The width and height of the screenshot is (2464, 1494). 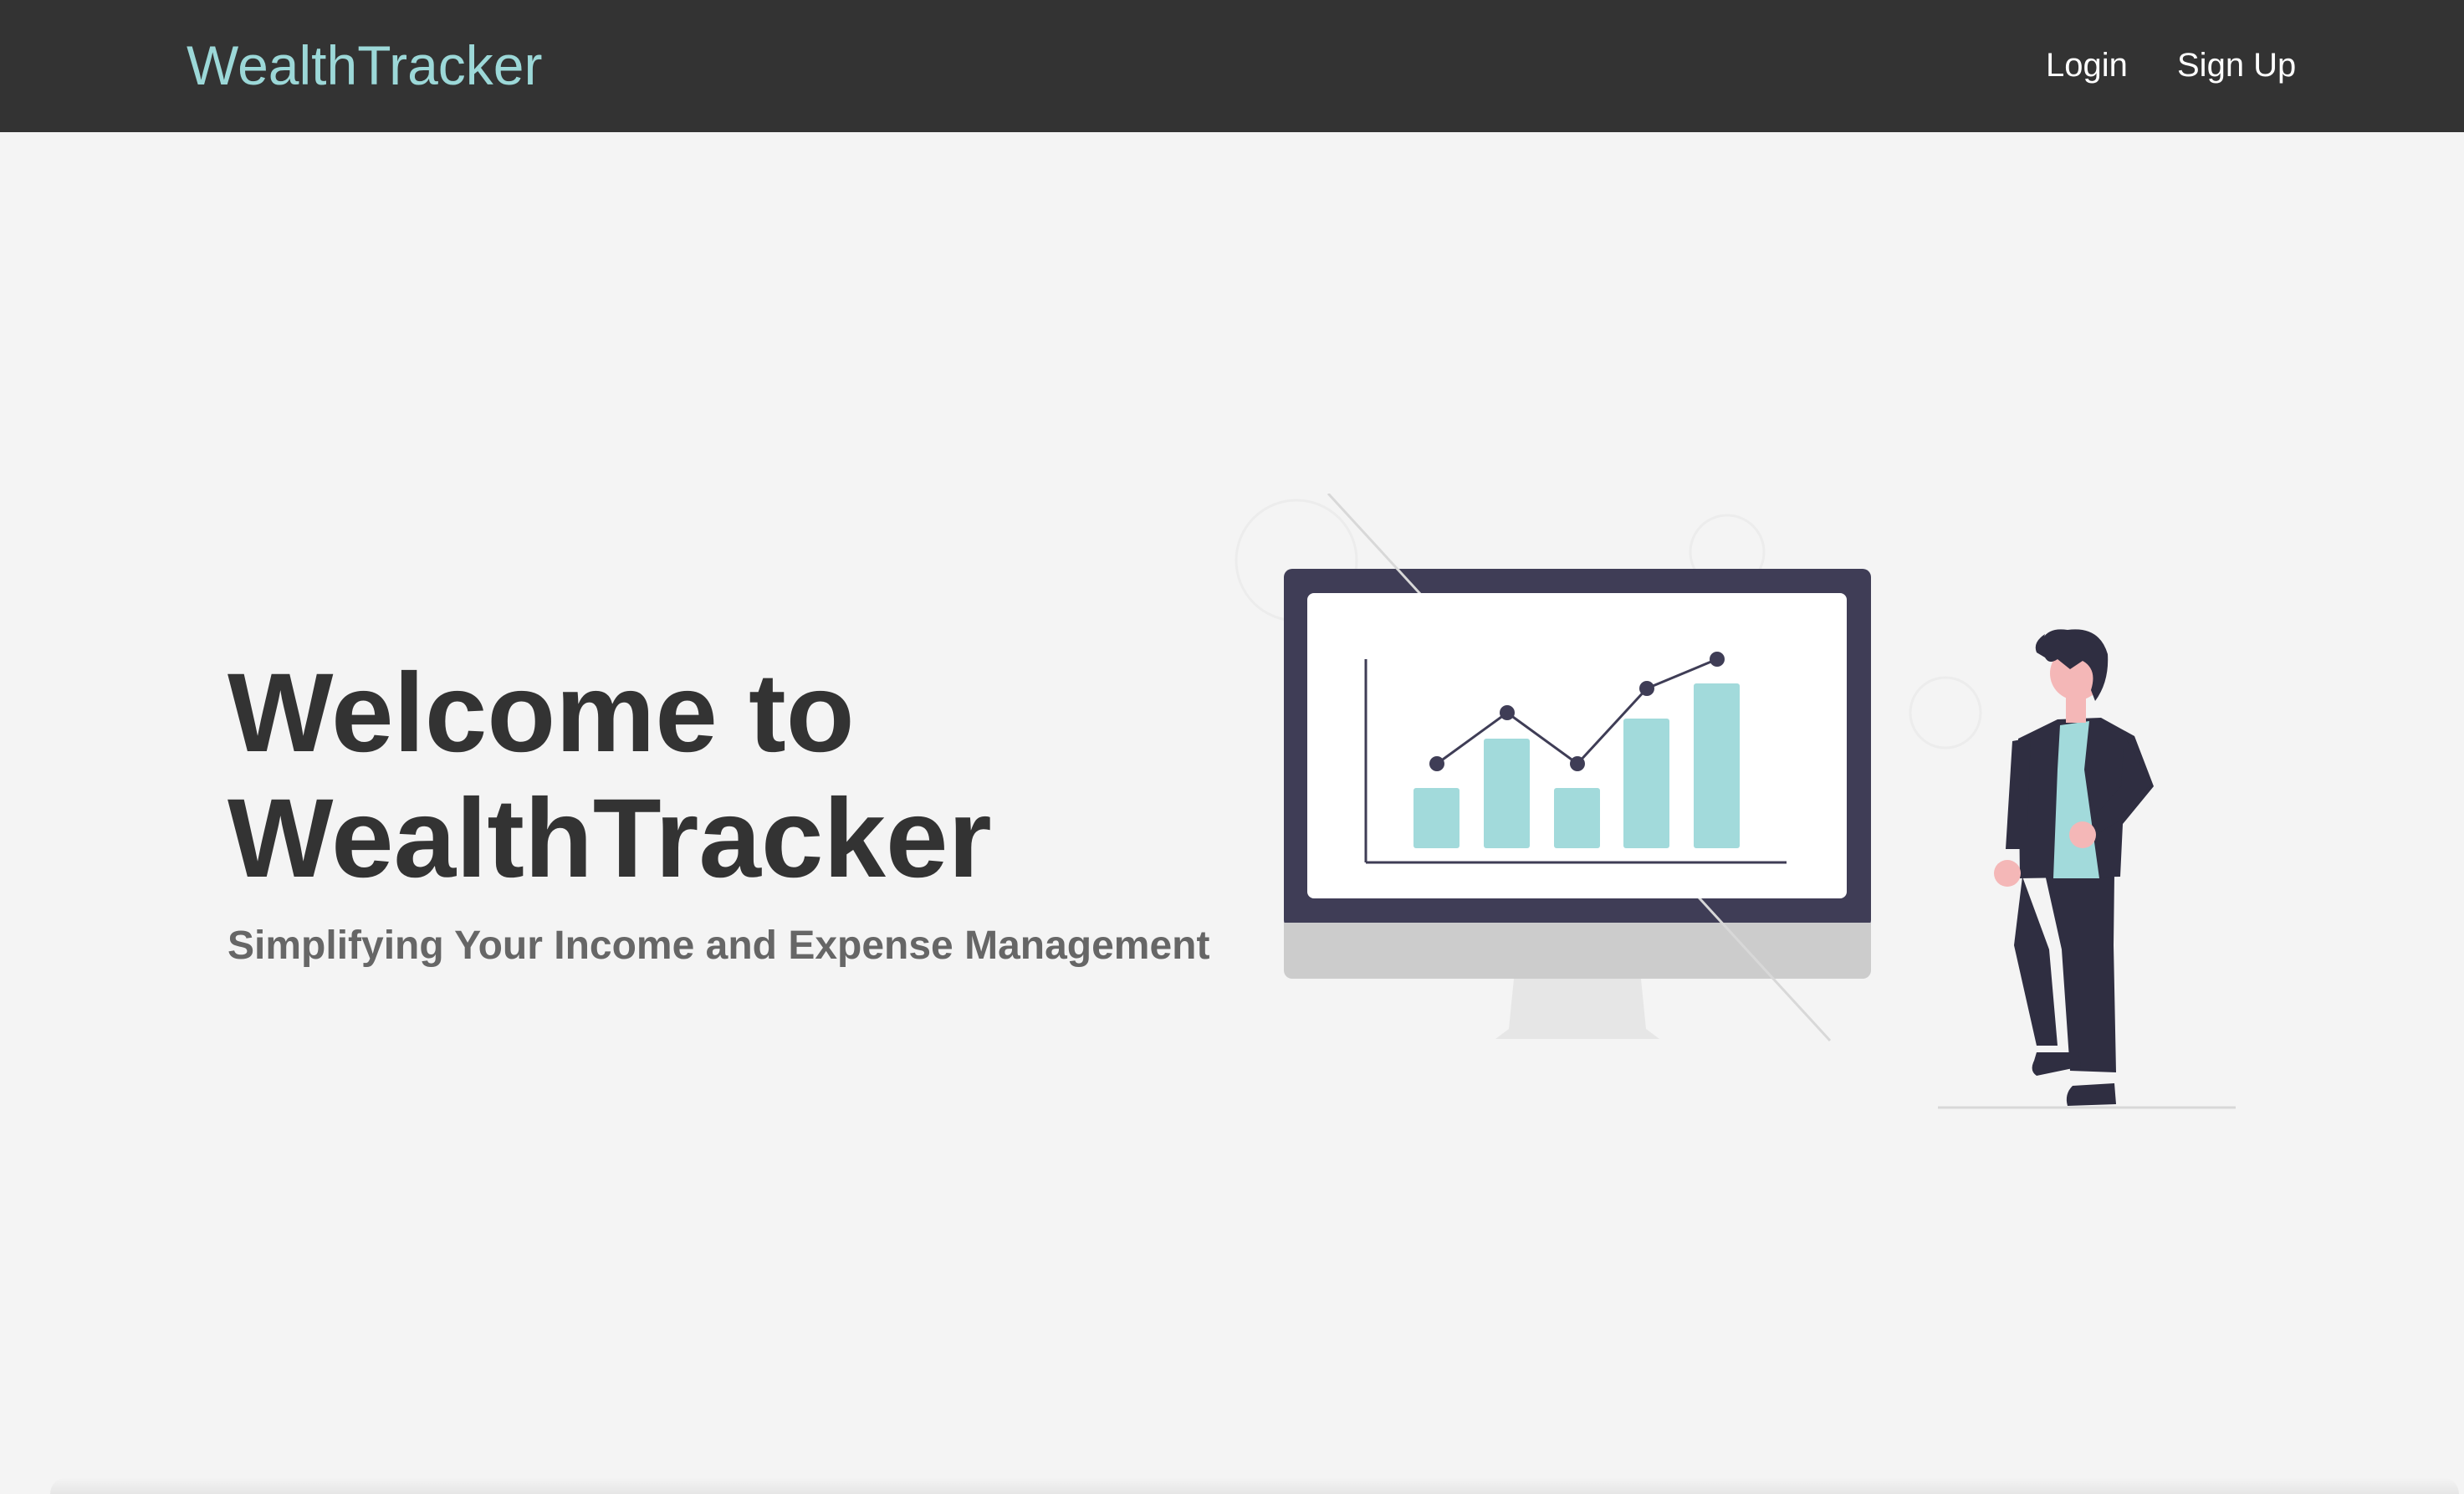 What do you see at coordinates (1232, 66) in the screenshot?
I see `navbar: WealthTracker Login Sign Up` at bounding box center [1232, 66].